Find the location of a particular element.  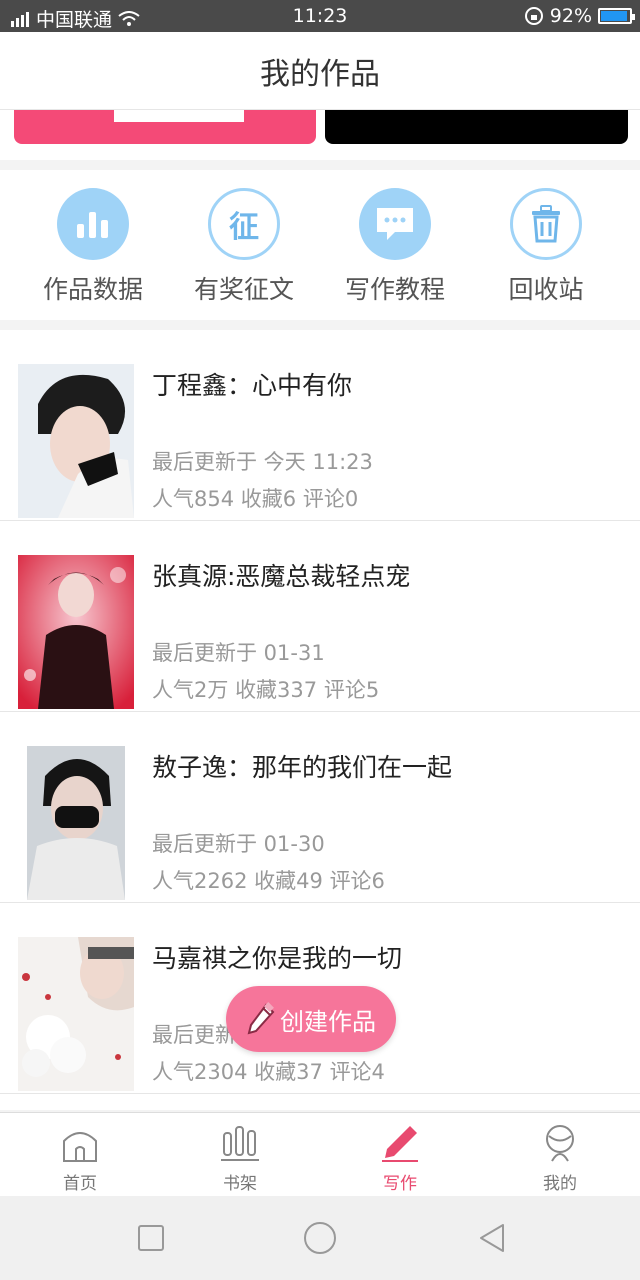

pencil-icon is located at coordinates (261, 1018).